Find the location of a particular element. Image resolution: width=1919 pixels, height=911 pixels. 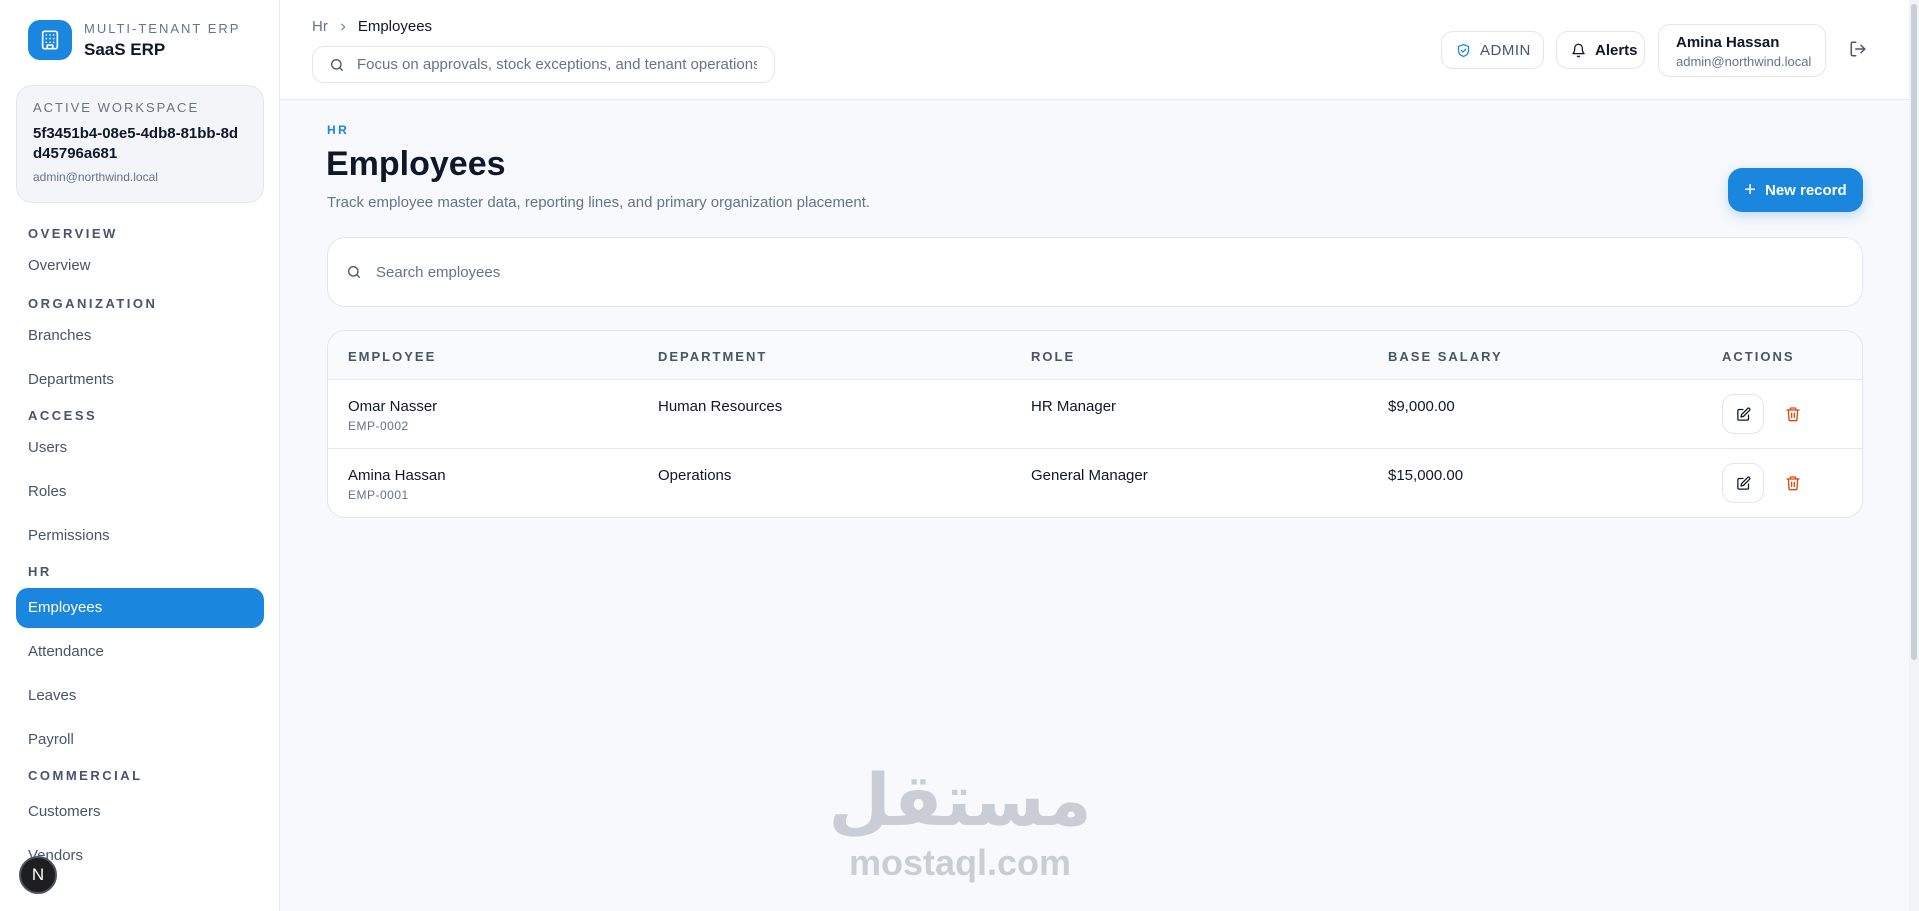

role-badge: ADMIN is located at coordinates (1492, 50).